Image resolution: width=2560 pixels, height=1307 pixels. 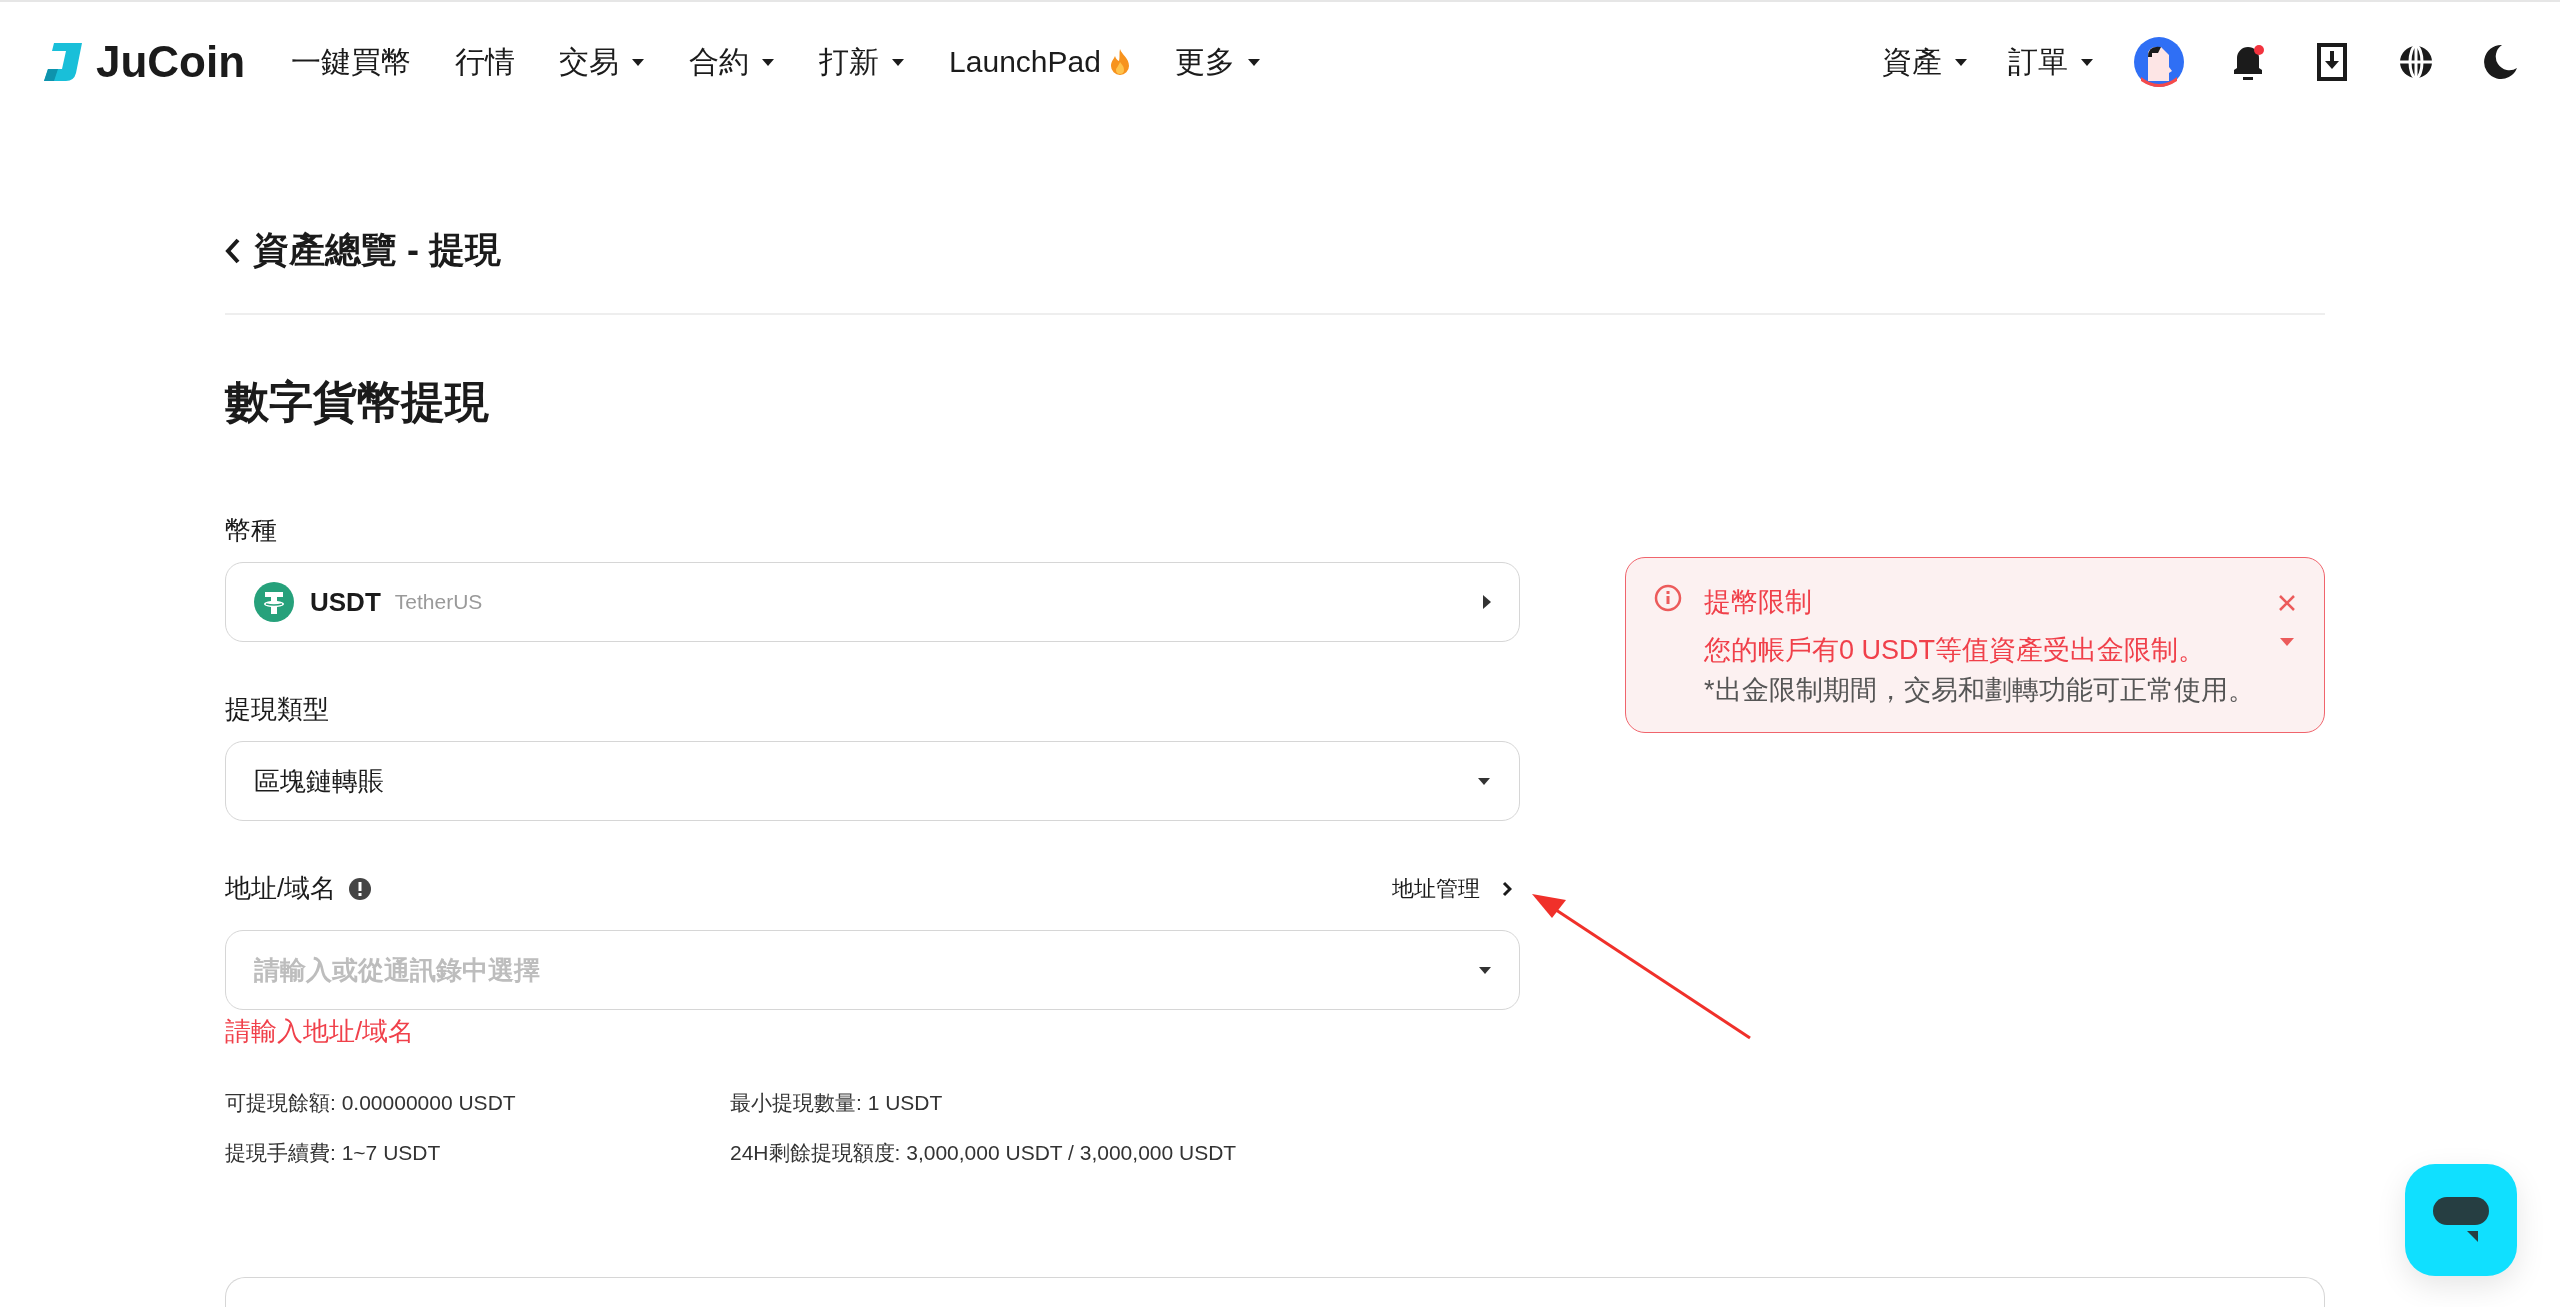 I want to click on nav-menu-item: LaunchPad, so click(x=1040, y=62).